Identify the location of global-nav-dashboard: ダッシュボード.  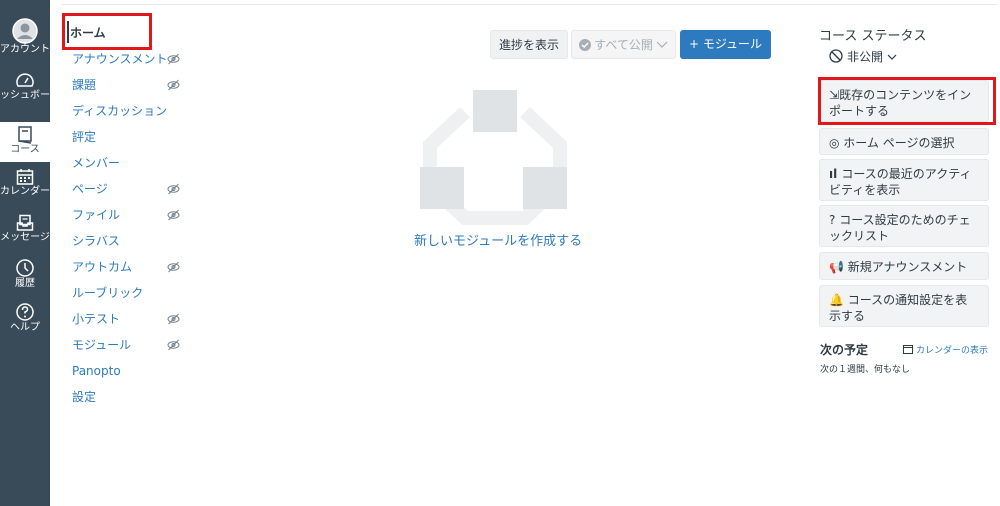
(30, 87).